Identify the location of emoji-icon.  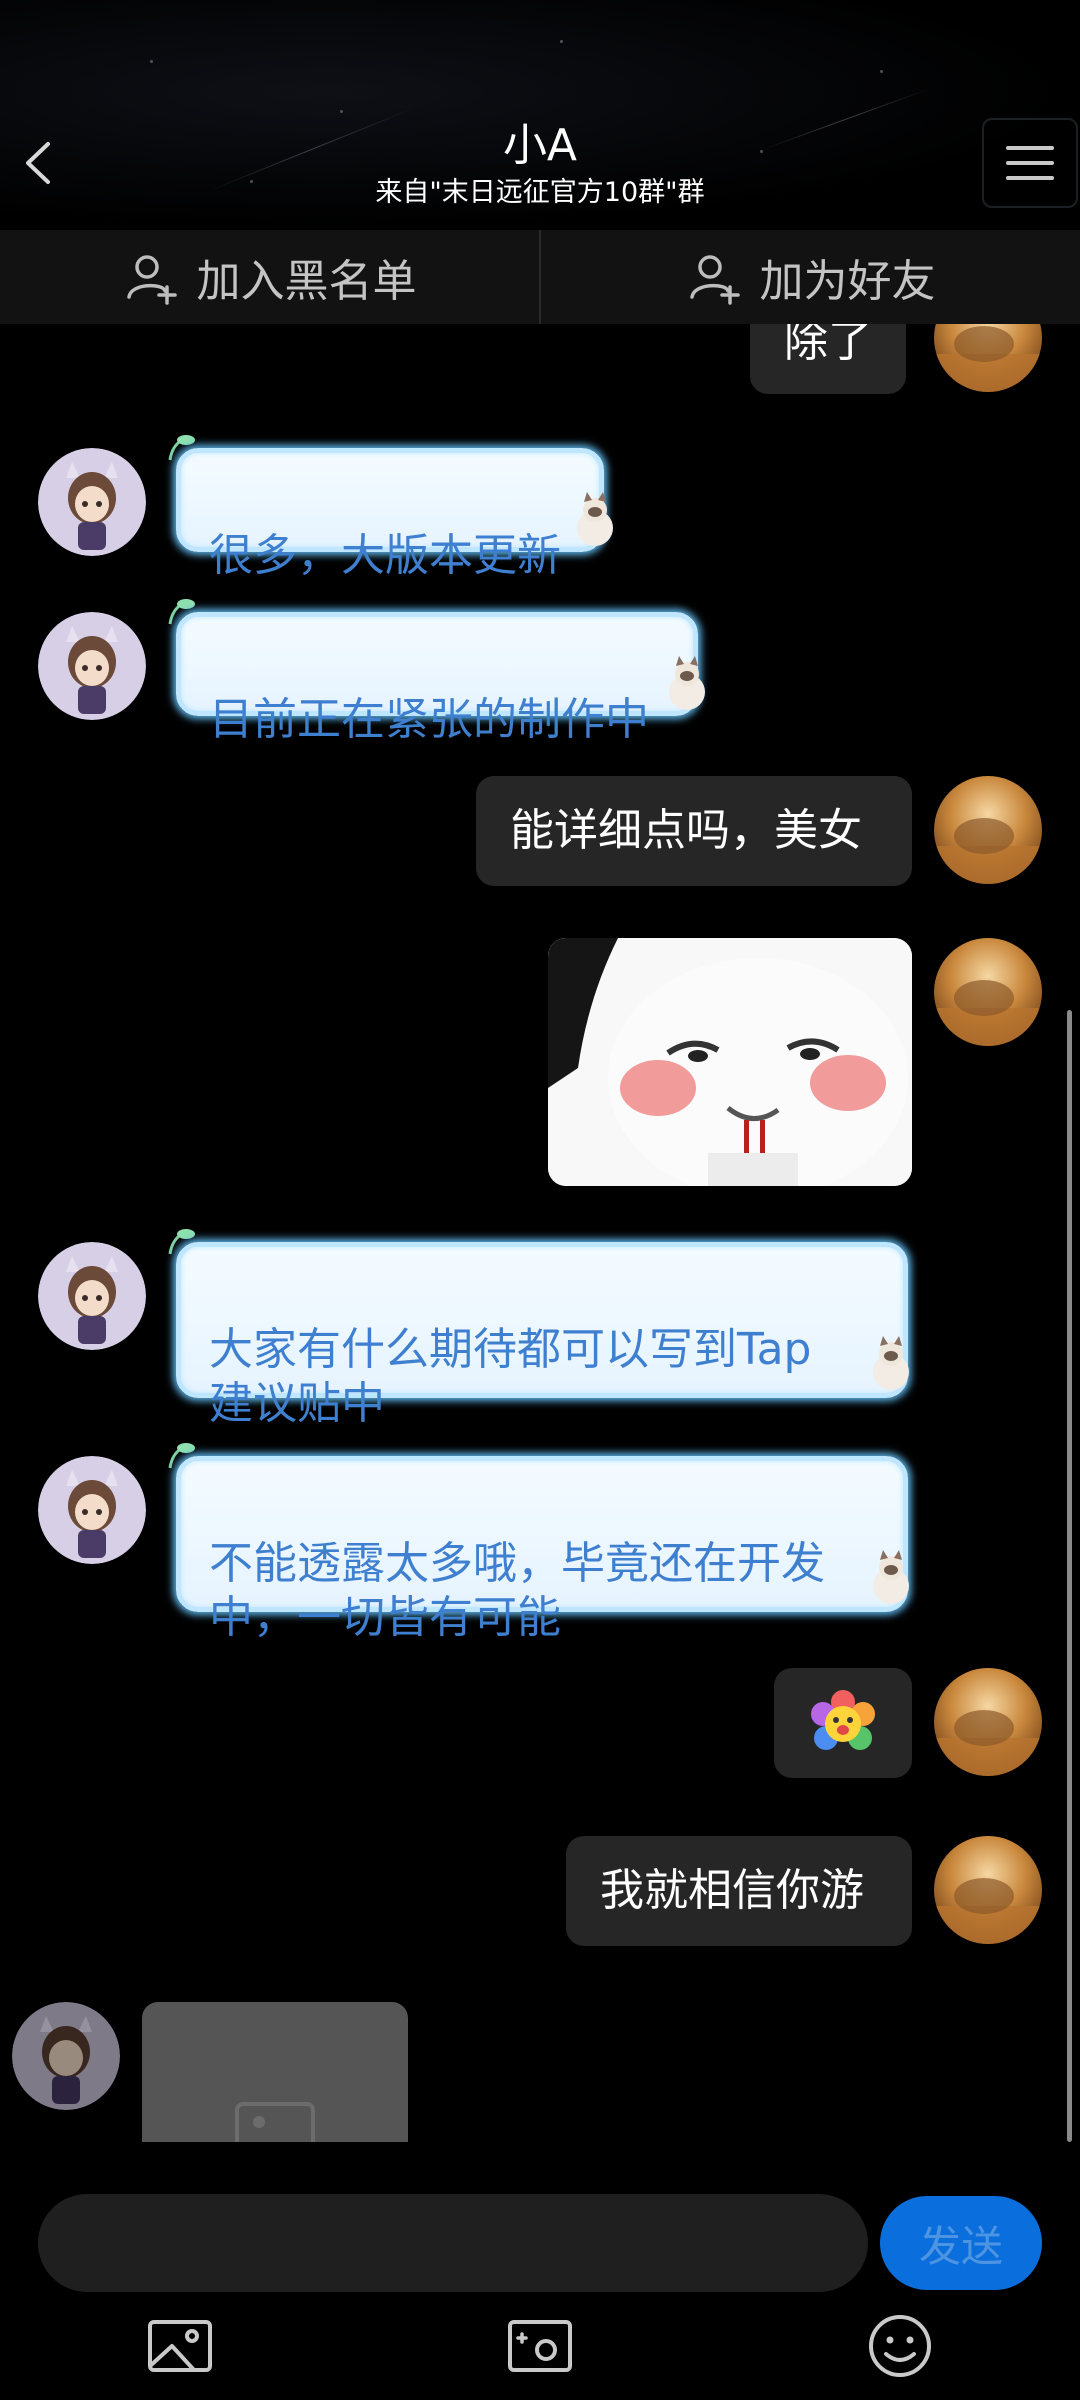
(900, 2346).